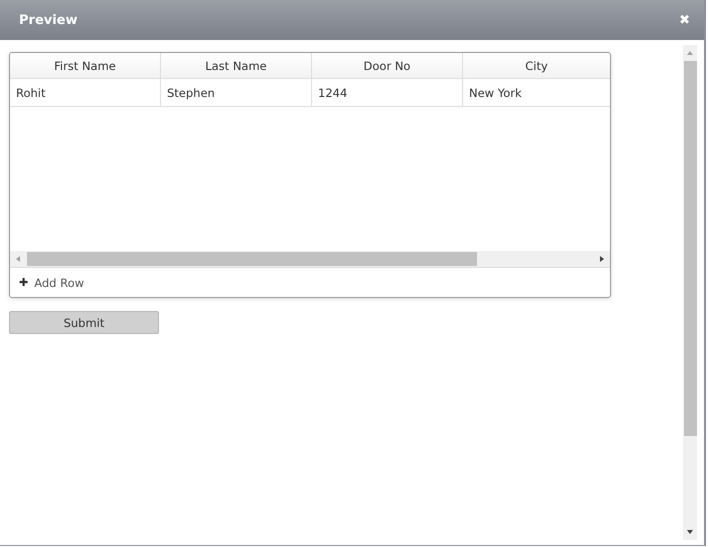 The width and height of the screenshot is (708, 547). I want to click on add-row-button: ✚ Add Row, so click(50, 282).